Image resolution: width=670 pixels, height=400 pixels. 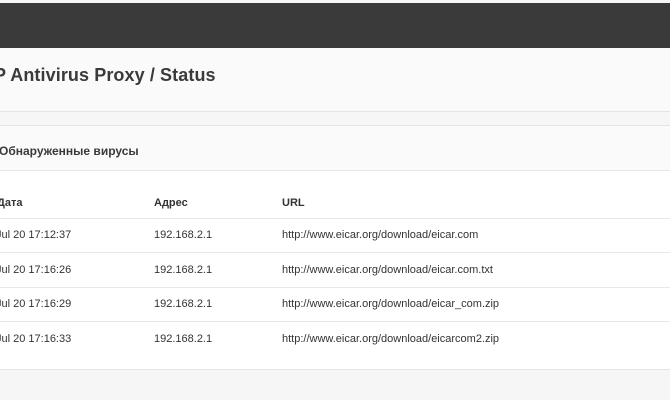 I want to click on table-header-row: Дата Адрес URL, so click(x=335, y=201).